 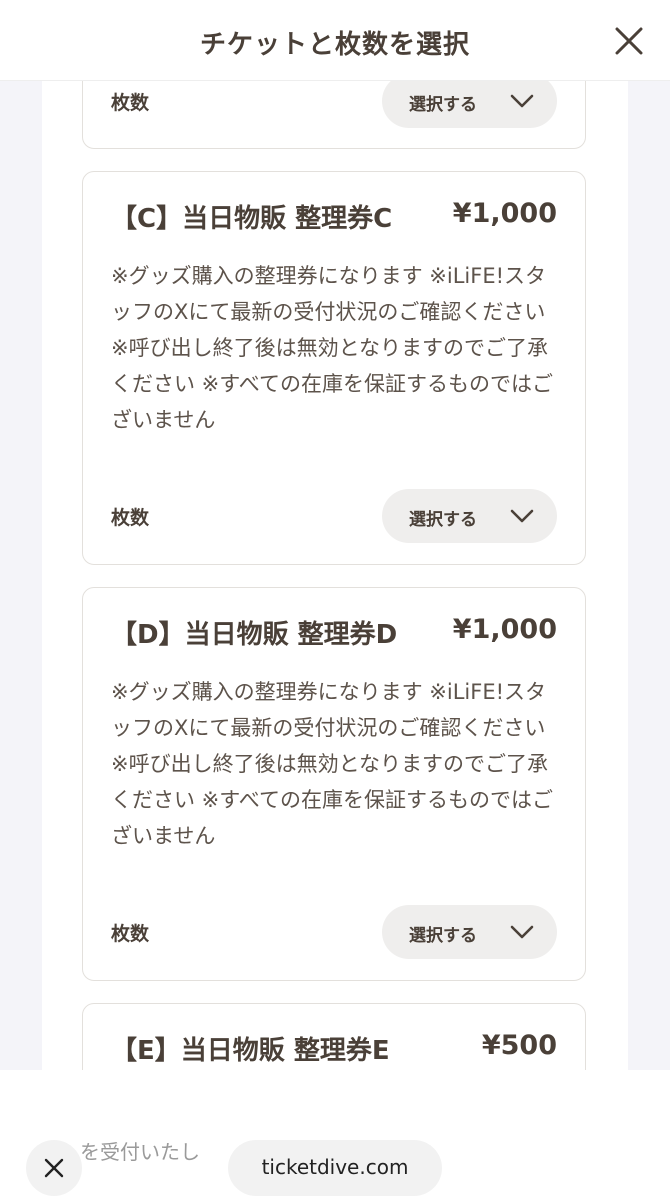 What do you see at coordinates (334, 45) in the screenshot?
I see `page-title: チケットと枚数を選択` at bounding box center [334, 45].